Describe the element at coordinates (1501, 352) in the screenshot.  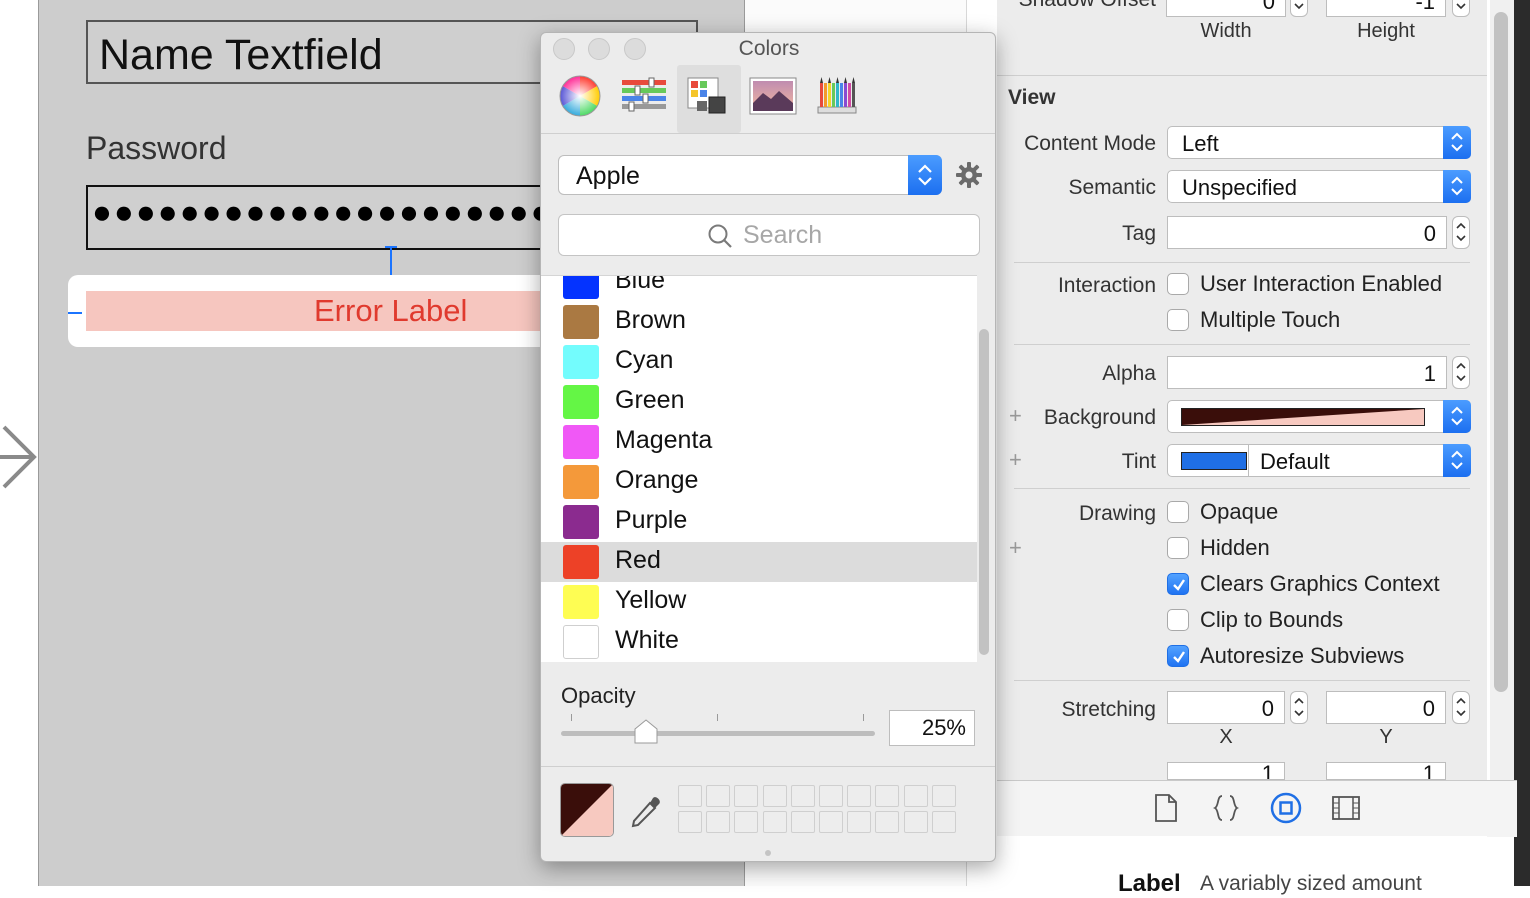
I see `inspector-scrollbar` at that location.